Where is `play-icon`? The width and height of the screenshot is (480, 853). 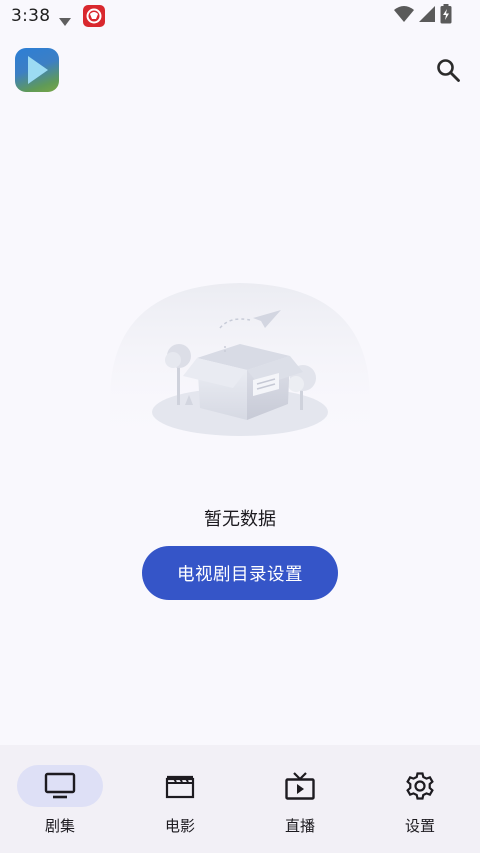 play-icon is located at coordinates (38, 70).